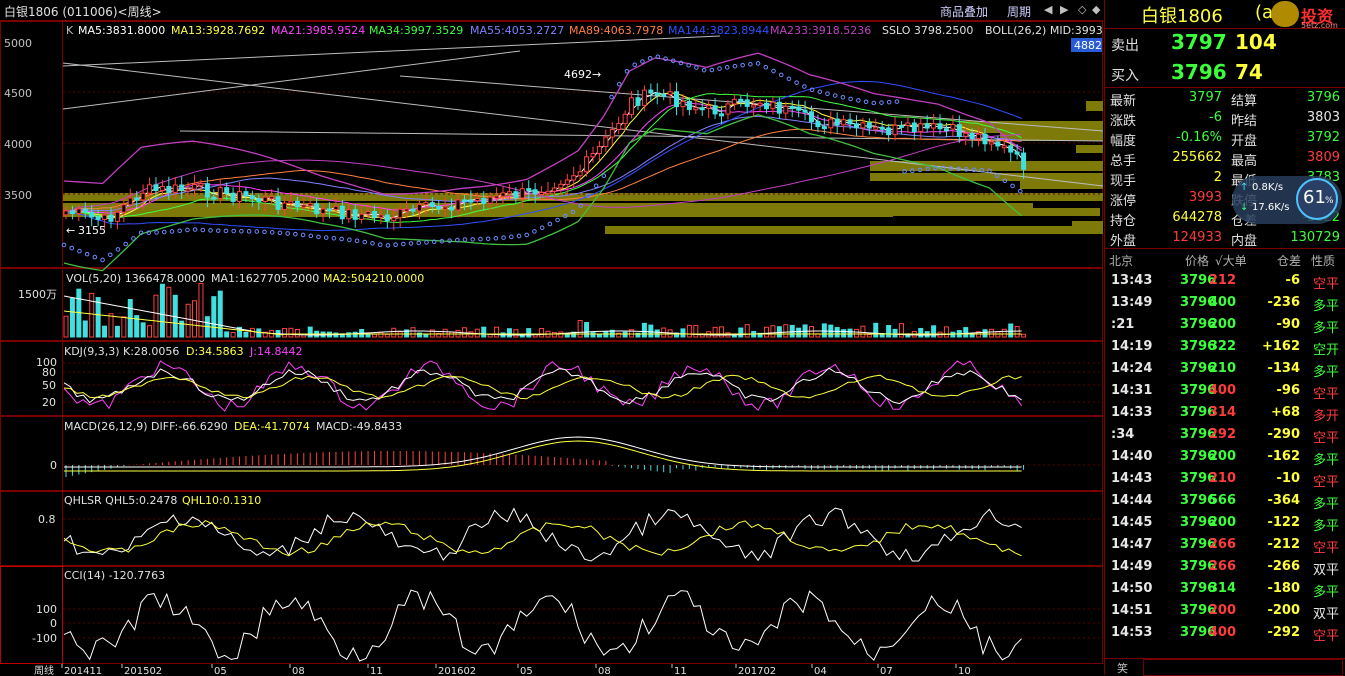 This screenshot has width=1345, height=676. Describe the element at coordinates (1225, 369) in the screenshot. I see `tick-row: 14:24 3796 210 -134 多平` at that location.